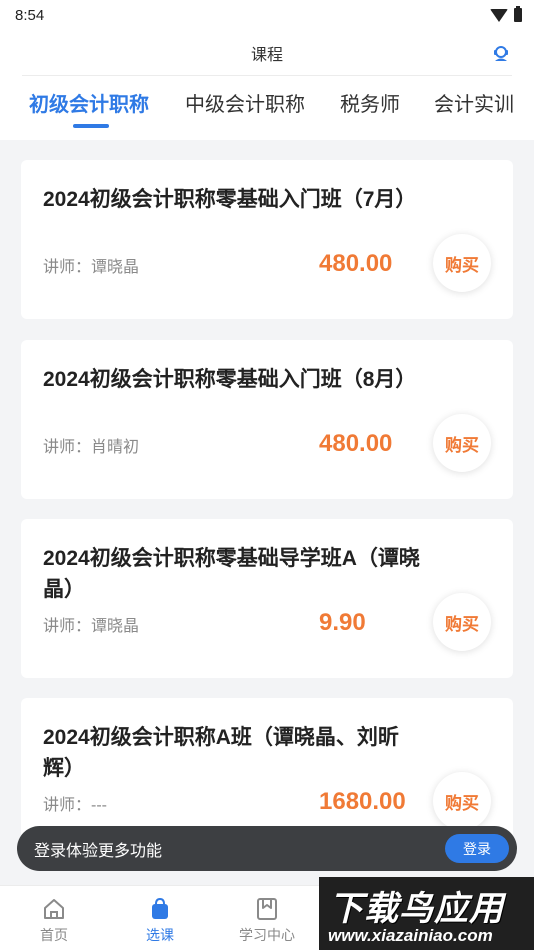 The width and height of the screenshot is (534, 950). I want to click on customer-service-icon, so click(501, 53).